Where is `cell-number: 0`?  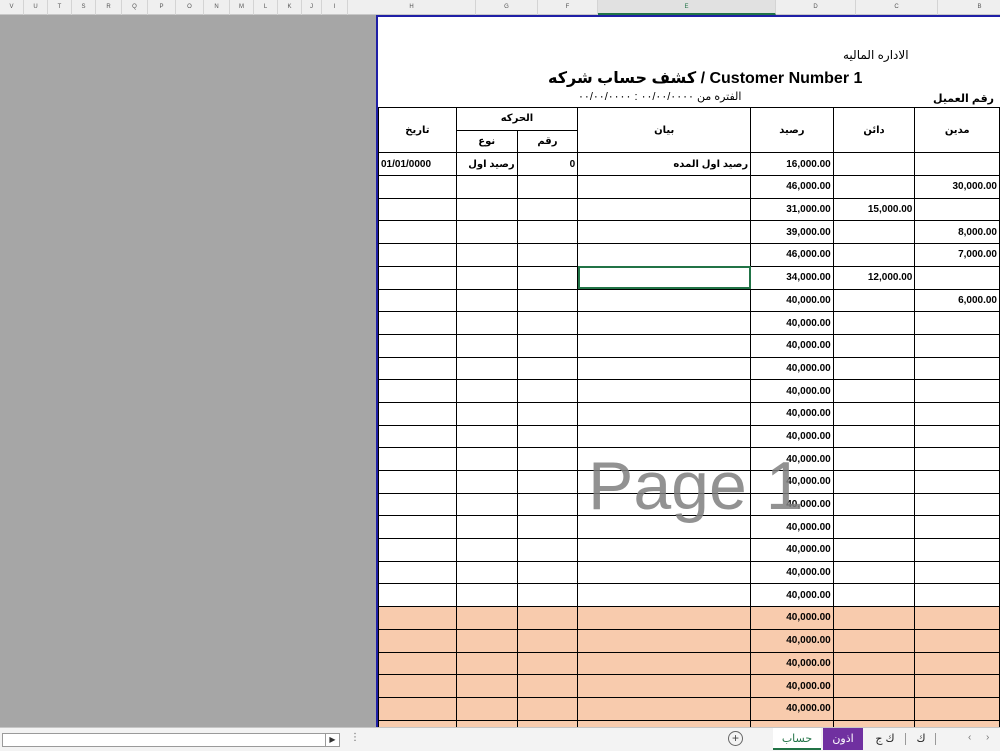 cell-number: 0 is located at coordinates (547, 164).